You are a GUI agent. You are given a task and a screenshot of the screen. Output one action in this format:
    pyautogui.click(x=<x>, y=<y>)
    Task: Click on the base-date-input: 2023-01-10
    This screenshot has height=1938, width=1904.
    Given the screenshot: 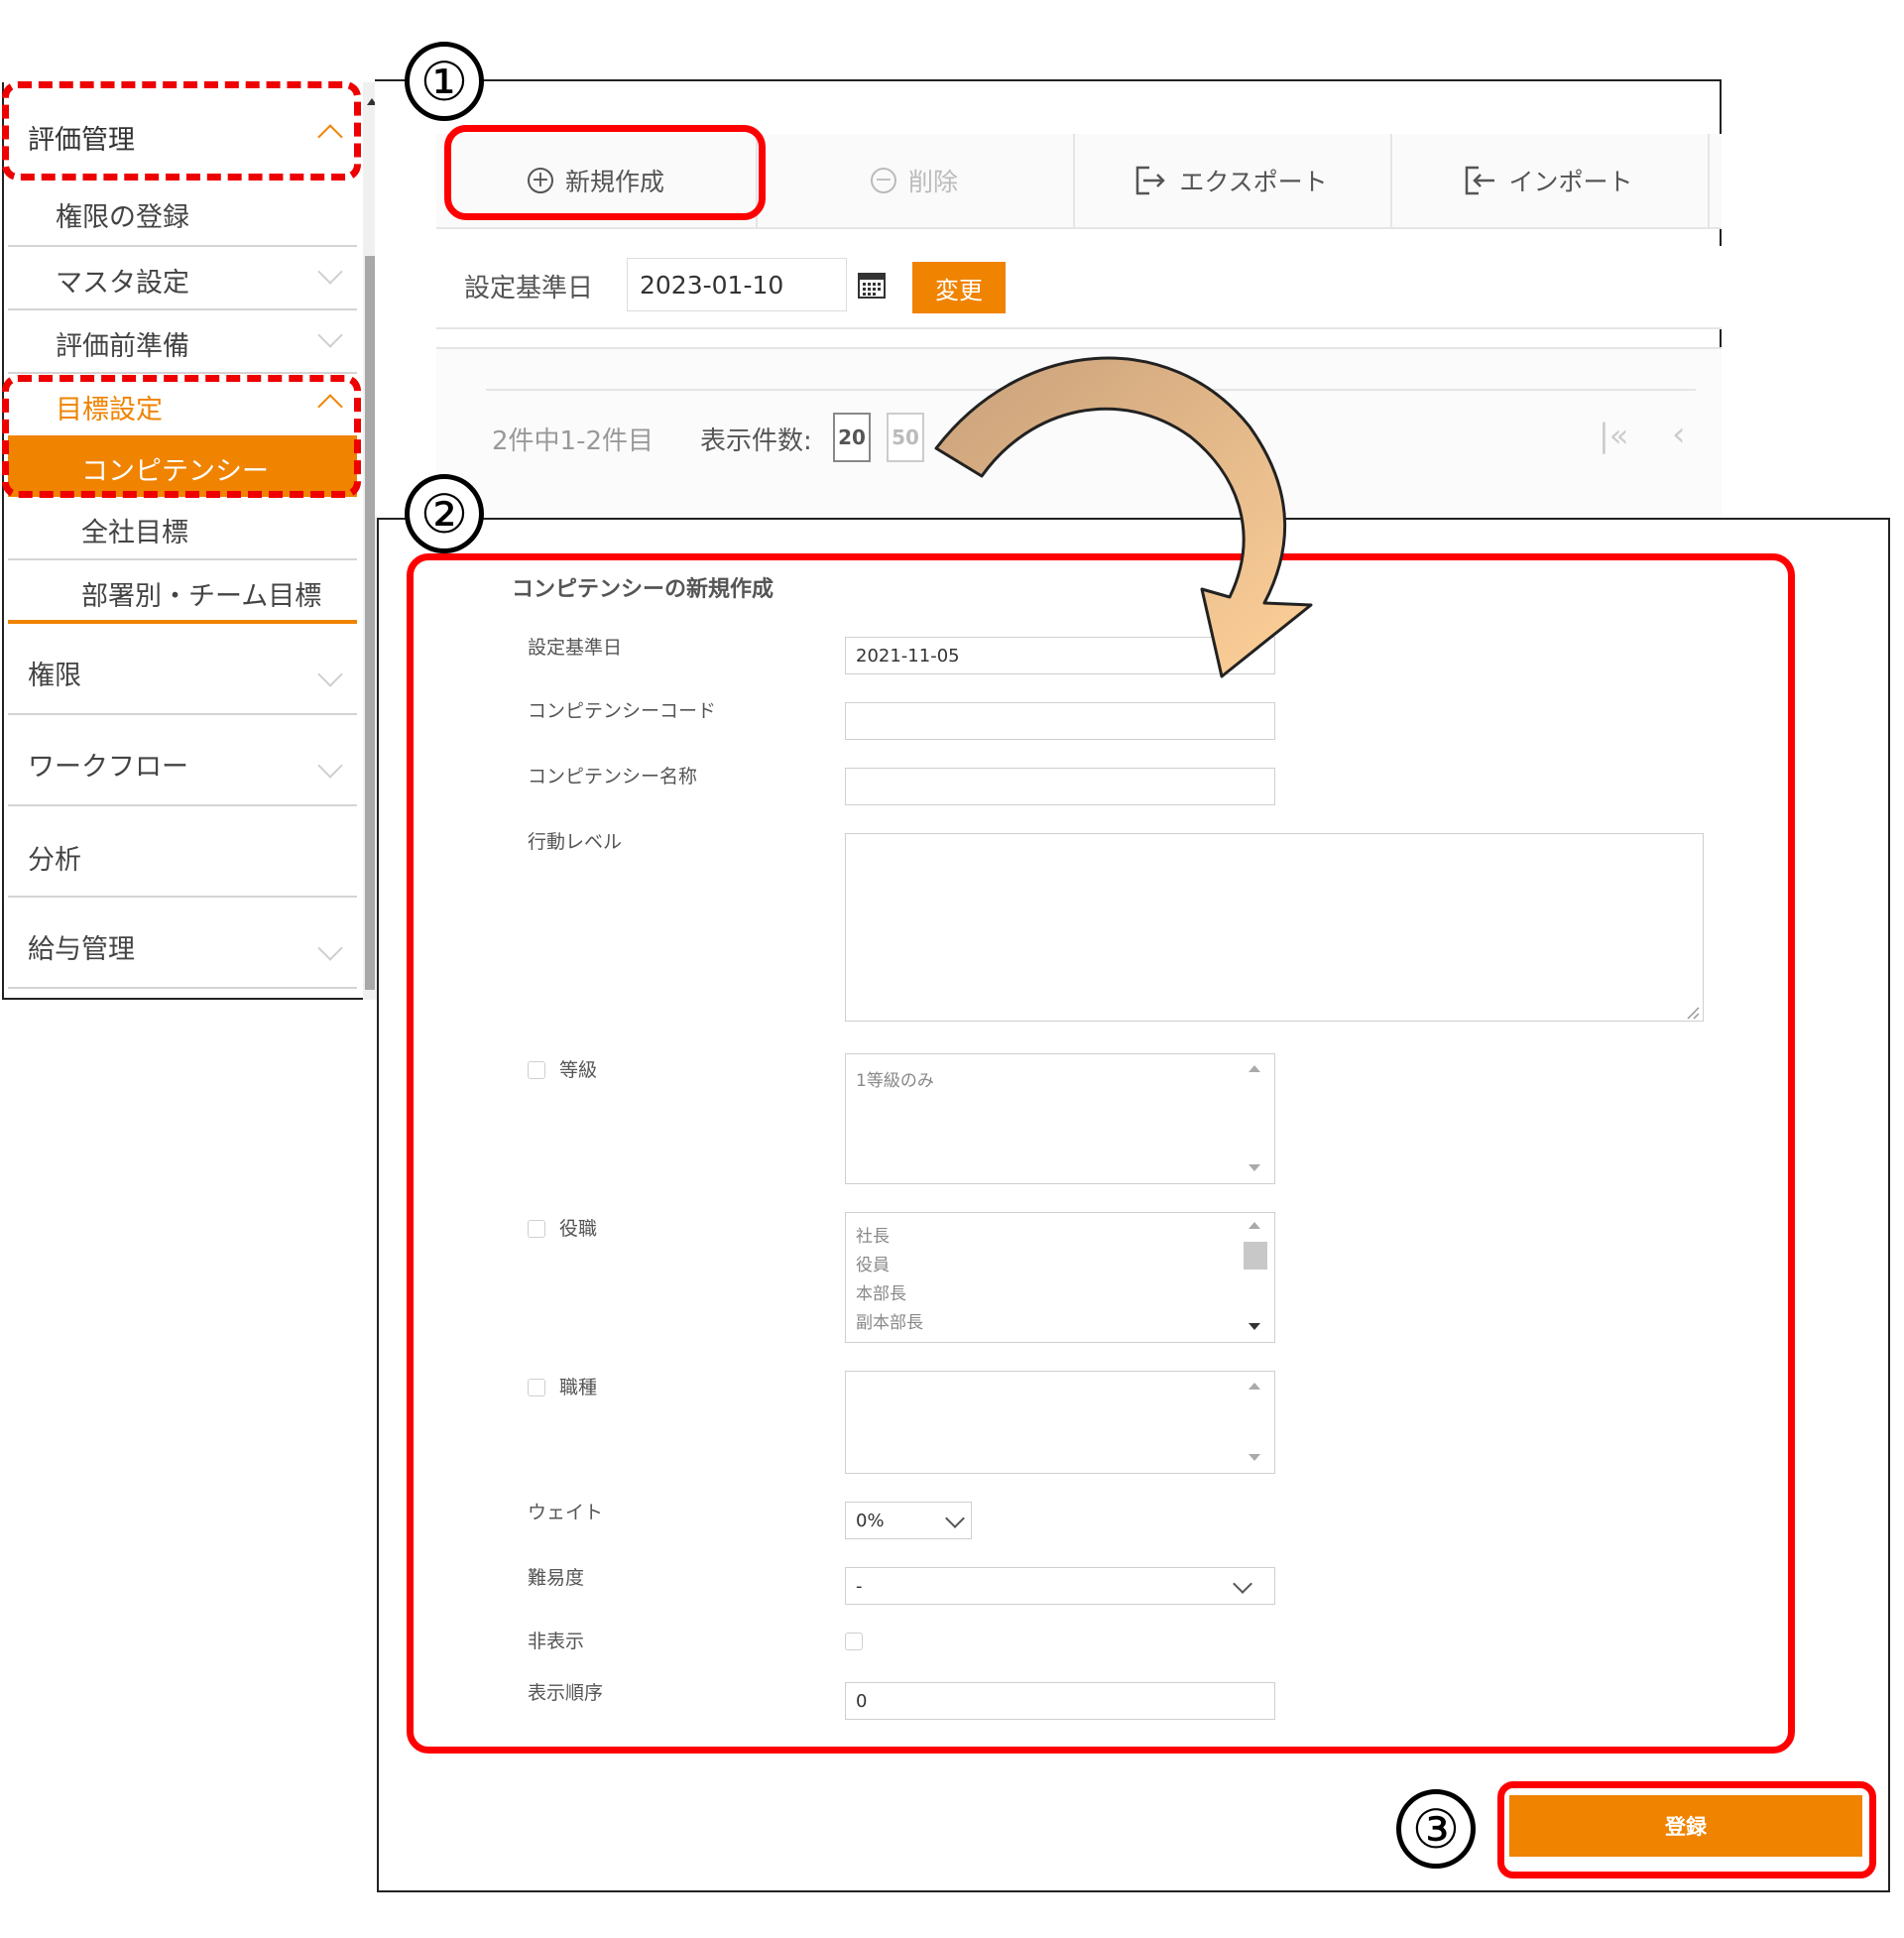 What is the action you would take?
    pyautogui.click(x=737, y=284)
    